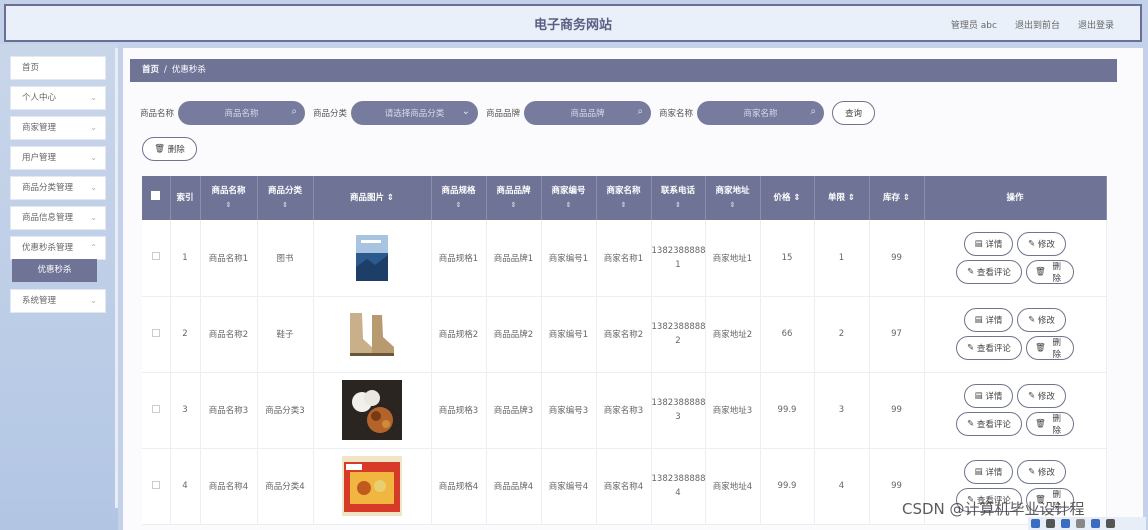  What do you see at coordinates (58, 68) in the screenshot?
I see `sidebar-item-home: 首页` at bounding box center [58, 68].